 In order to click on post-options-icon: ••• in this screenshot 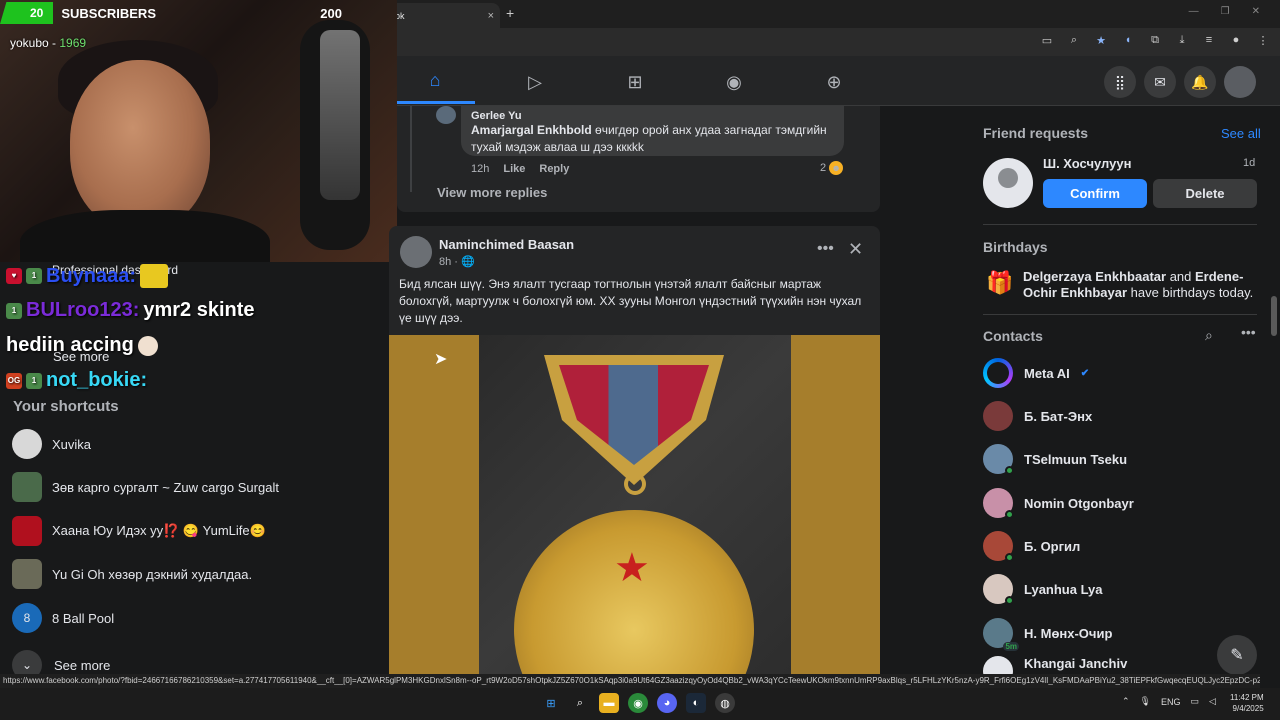, I will do `click(825, 249)`.